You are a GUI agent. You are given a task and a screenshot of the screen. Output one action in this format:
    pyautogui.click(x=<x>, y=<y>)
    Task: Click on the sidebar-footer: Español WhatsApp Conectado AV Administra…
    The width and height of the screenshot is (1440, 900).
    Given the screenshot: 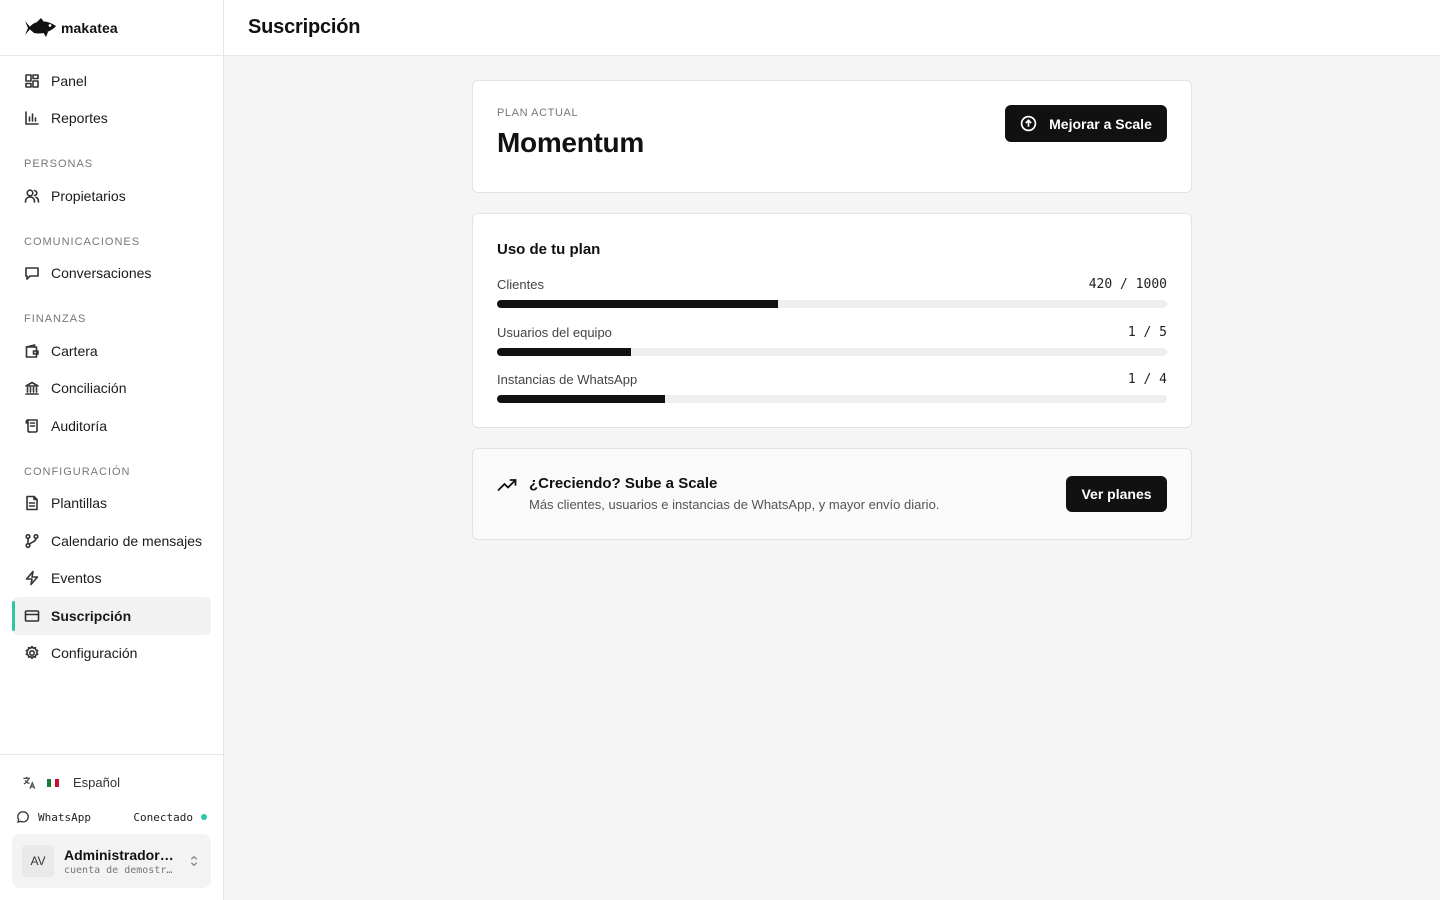 What is the action you would take?
    pyautogui.click(x=111, y=827)
    